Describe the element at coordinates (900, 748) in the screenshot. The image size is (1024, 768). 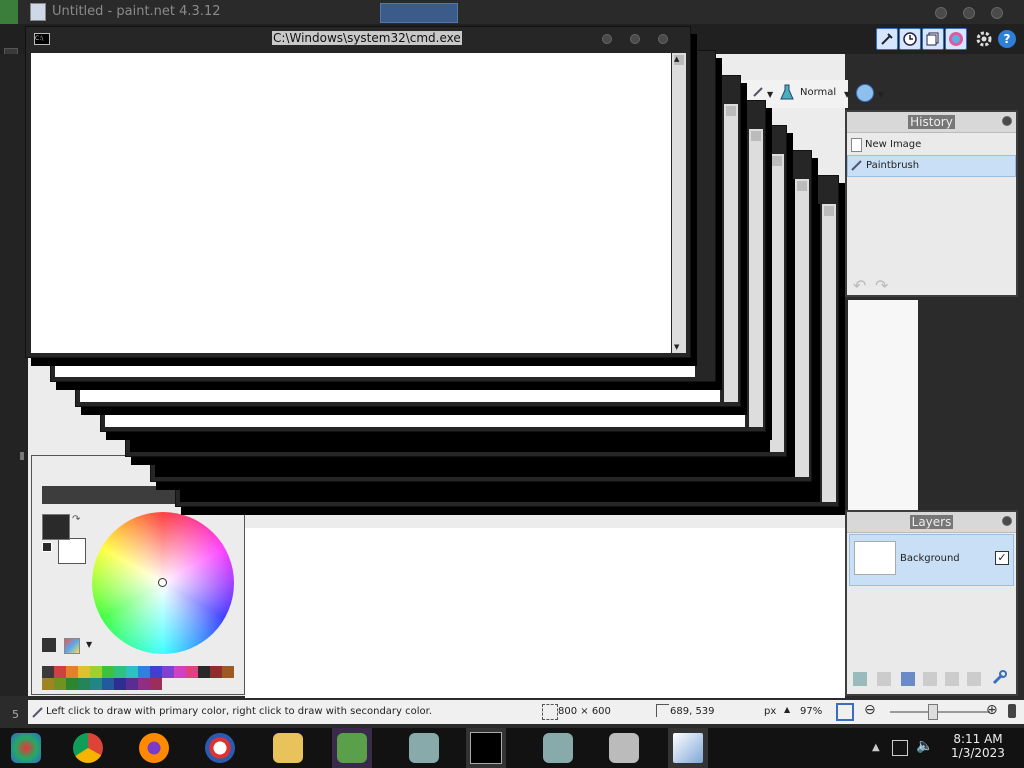
I see `network-icon` at that location.